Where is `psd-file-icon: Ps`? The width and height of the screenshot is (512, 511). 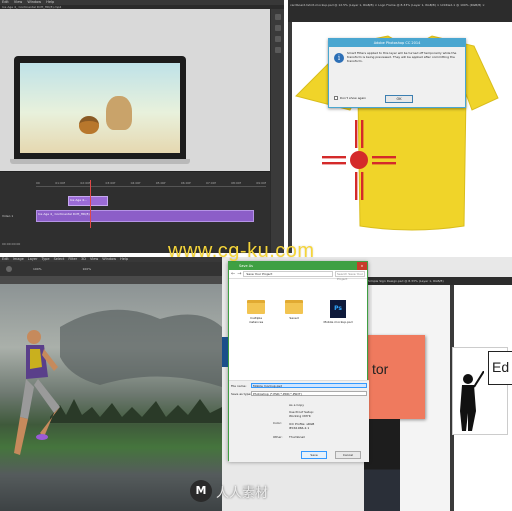 psd-file-icon: Ps is located at coordinates (338, 309).